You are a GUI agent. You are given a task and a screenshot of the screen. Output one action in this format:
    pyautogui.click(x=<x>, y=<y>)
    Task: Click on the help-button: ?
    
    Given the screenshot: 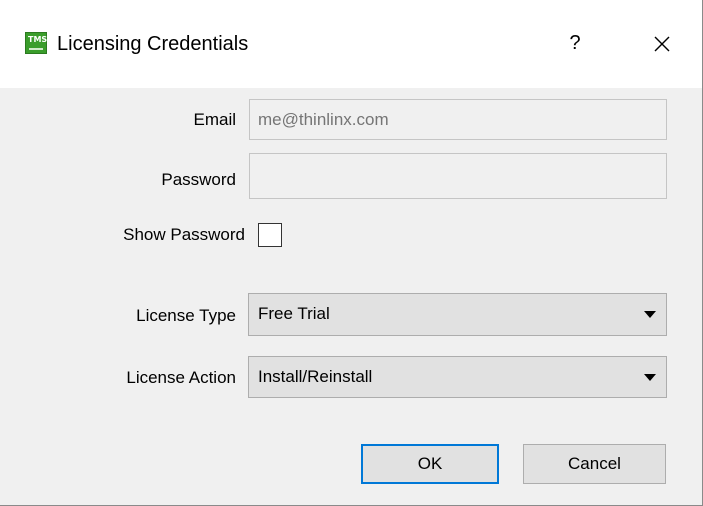 What is the action you would take?
    pyautogui.click(x=575, y=43)
    